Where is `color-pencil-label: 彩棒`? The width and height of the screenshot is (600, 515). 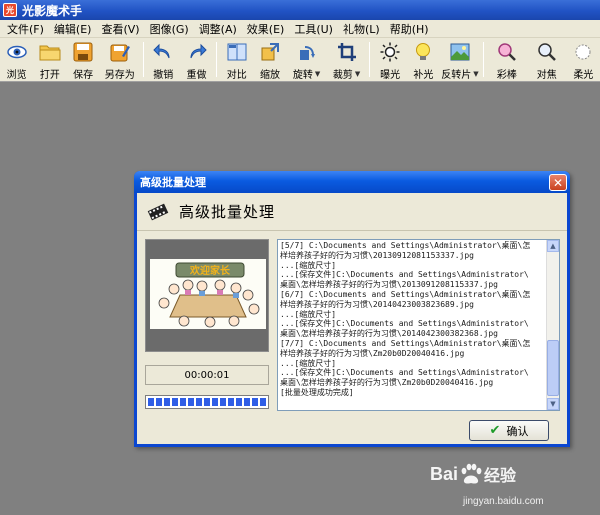 color-pencil-label: 彩棒 is located at coordinates (506, 75).